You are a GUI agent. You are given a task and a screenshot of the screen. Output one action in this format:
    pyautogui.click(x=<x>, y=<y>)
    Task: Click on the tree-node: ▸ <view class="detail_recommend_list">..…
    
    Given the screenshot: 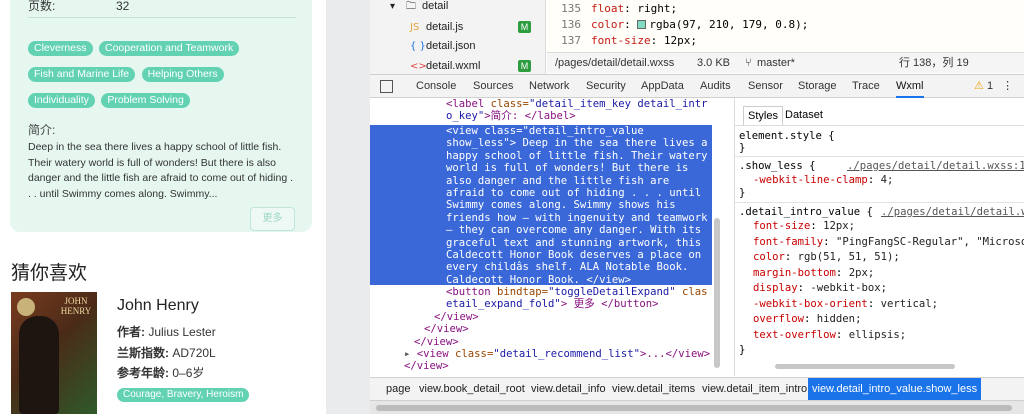 What is the action you would take?
    pyautogui.click(x=557, y=354)
    